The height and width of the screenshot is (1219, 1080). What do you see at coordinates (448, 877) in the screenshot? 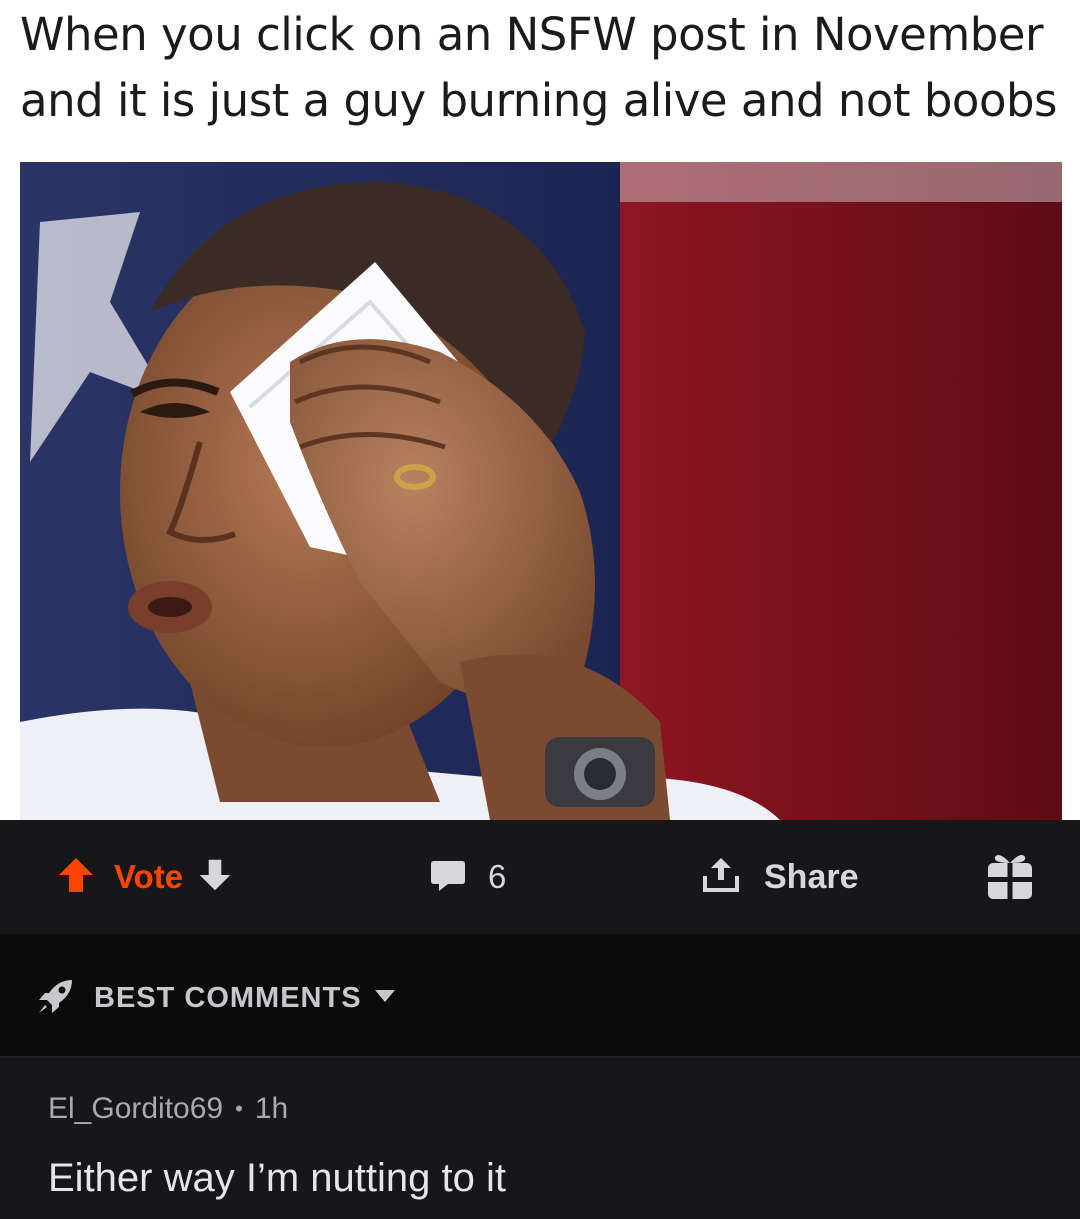
I see `comment-bubble-icon` at bounding box center [448, 877].